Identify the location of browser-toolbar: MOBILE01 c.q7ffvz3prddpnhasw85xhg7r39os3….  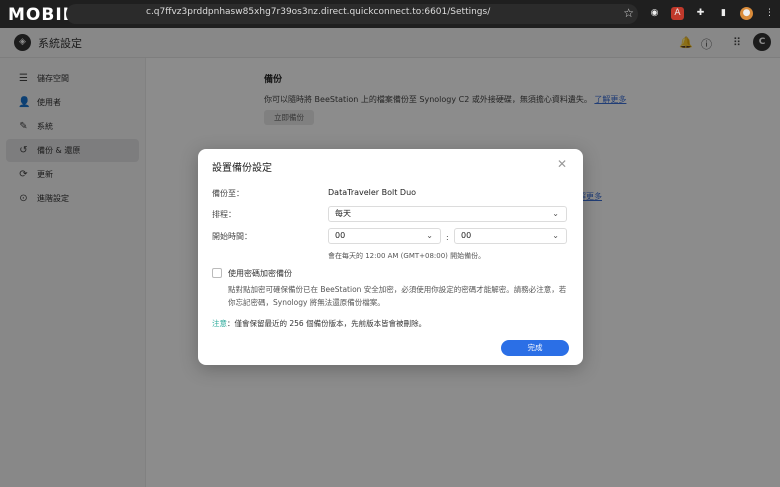
(390, 14).